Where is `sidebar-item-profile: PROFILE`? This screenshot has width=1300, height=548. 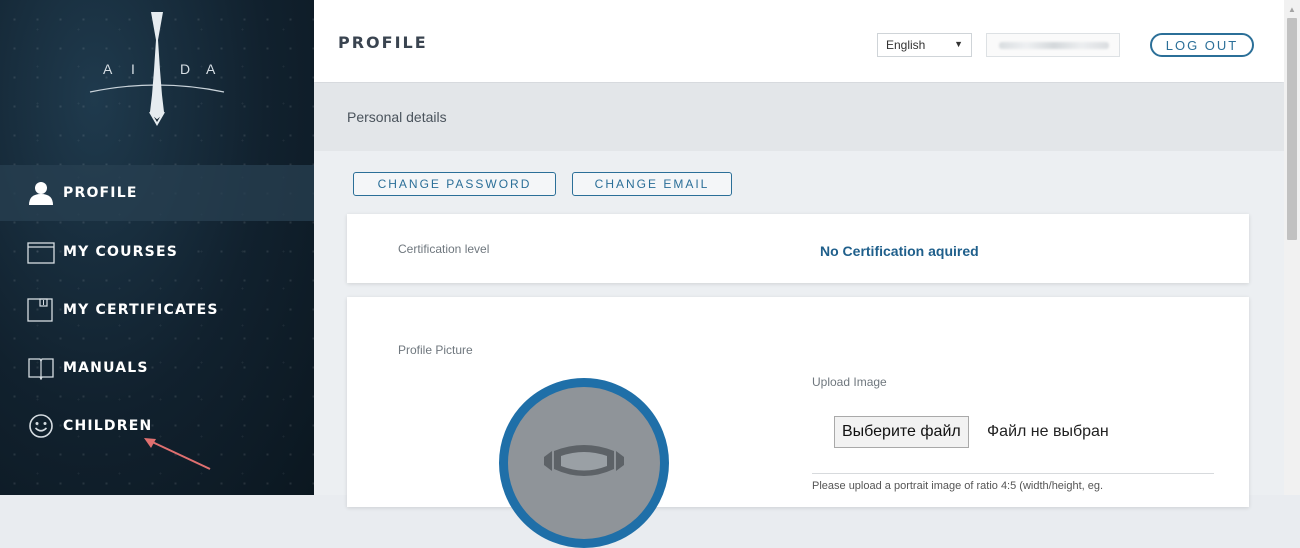 sidebar-item-profile: PROFILE is located at coordinates (157, 193).